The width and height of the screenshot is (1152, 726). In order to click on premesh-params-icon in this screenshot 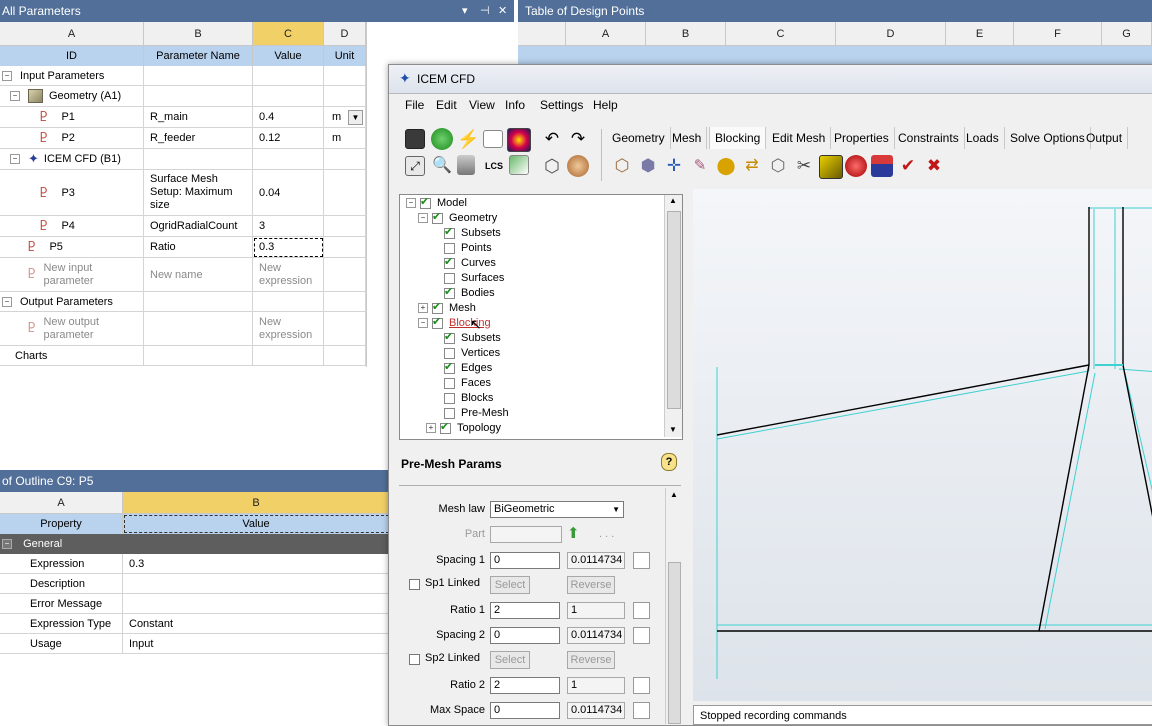, I will do `click(831, 167)`.